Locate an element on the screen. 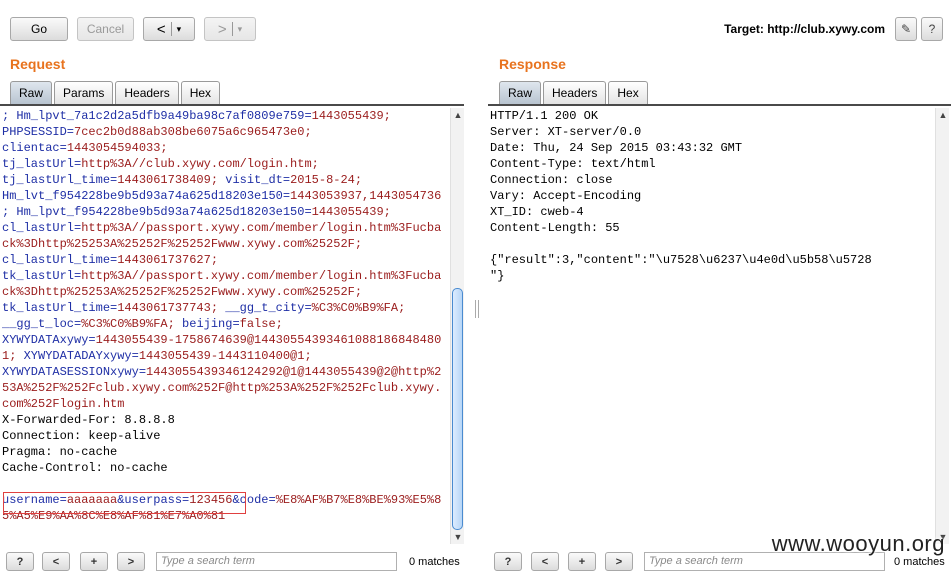 The height and width of the screenshot is (571, 951). editor-token: Pragma: no-cache is located at coordinates (60, 452).